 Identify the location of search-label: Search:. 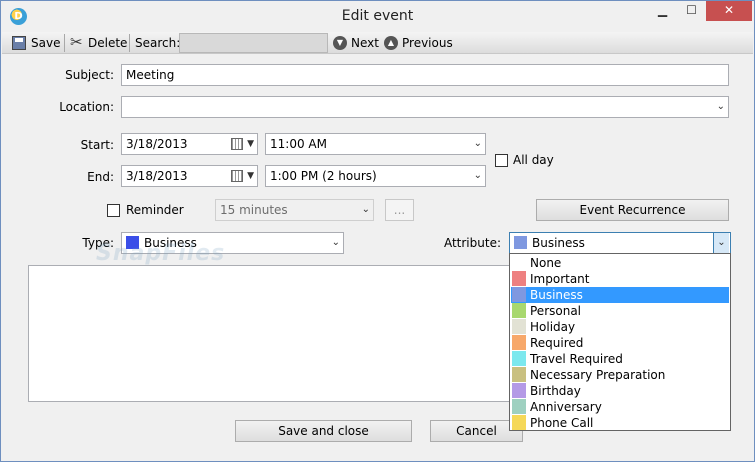
(158, 43).